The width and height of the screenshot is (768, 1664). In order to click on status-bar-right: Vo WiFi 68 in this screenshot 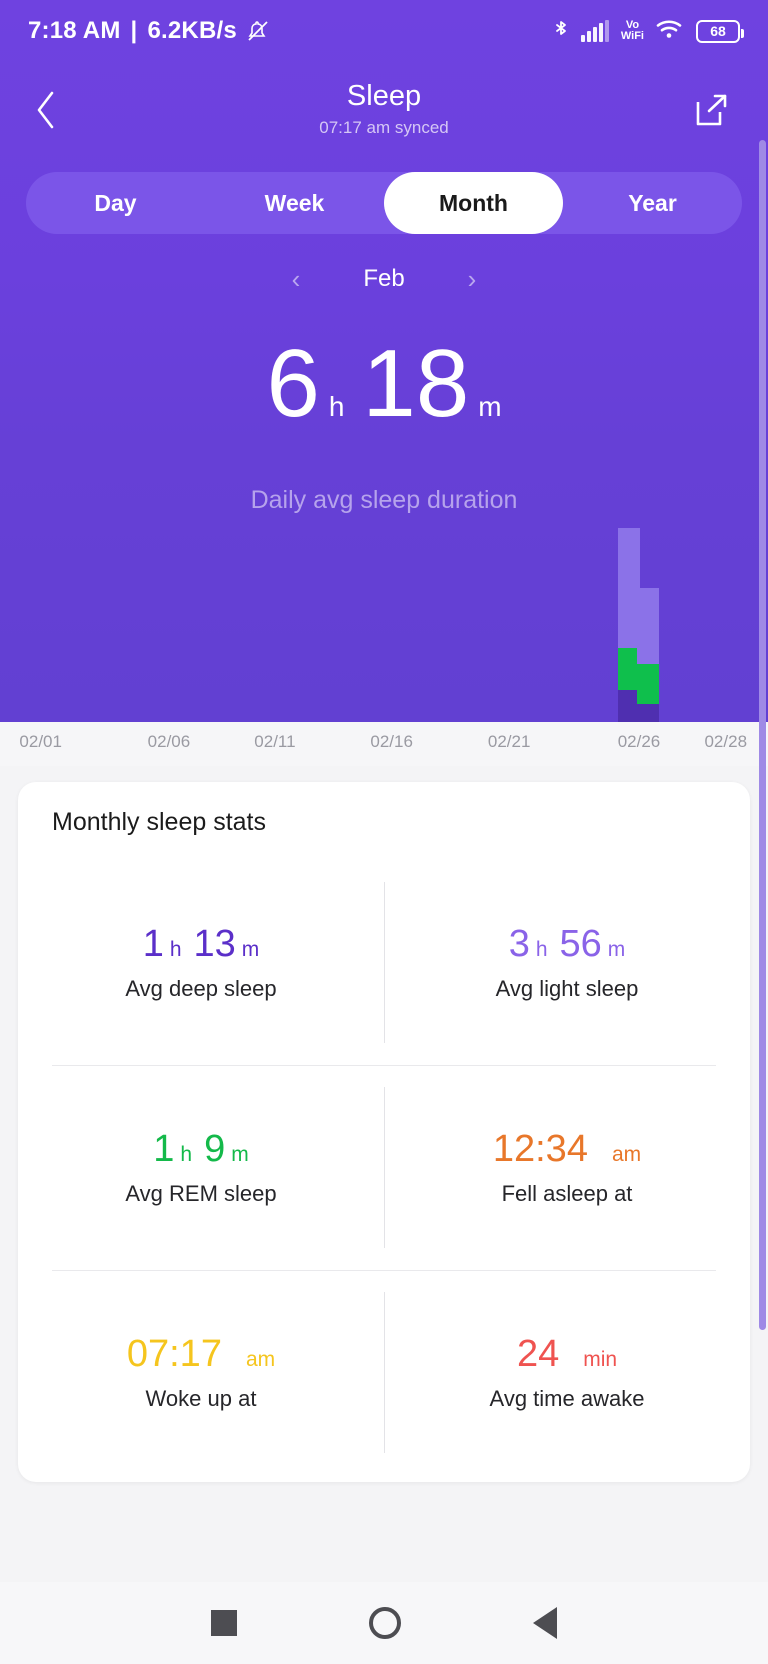, I will do `click(648, 31)`.